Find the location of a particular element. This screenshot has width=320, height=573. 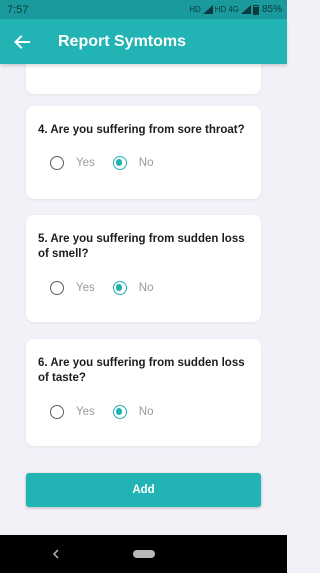

status-icons: HD HD 4G 85% is located at coordinates (235, 9).